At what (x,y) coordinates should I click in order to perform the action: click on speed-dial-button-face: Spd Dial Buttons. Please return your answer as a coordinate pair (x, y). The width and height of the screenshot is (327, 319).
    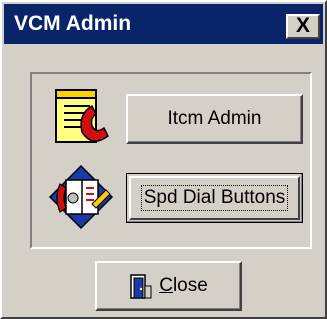
    Looking at the image, I should click on (214, 198).